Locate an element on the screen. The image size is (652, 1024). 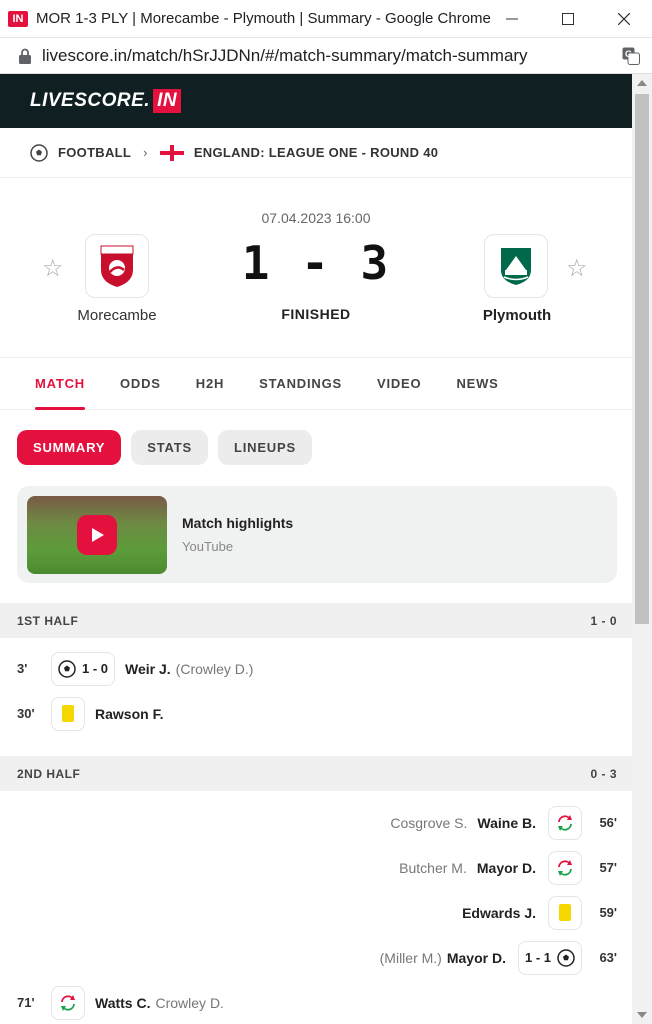
match-datetime: 07.04.2023 16:00 is located at coordinates (316, 218).